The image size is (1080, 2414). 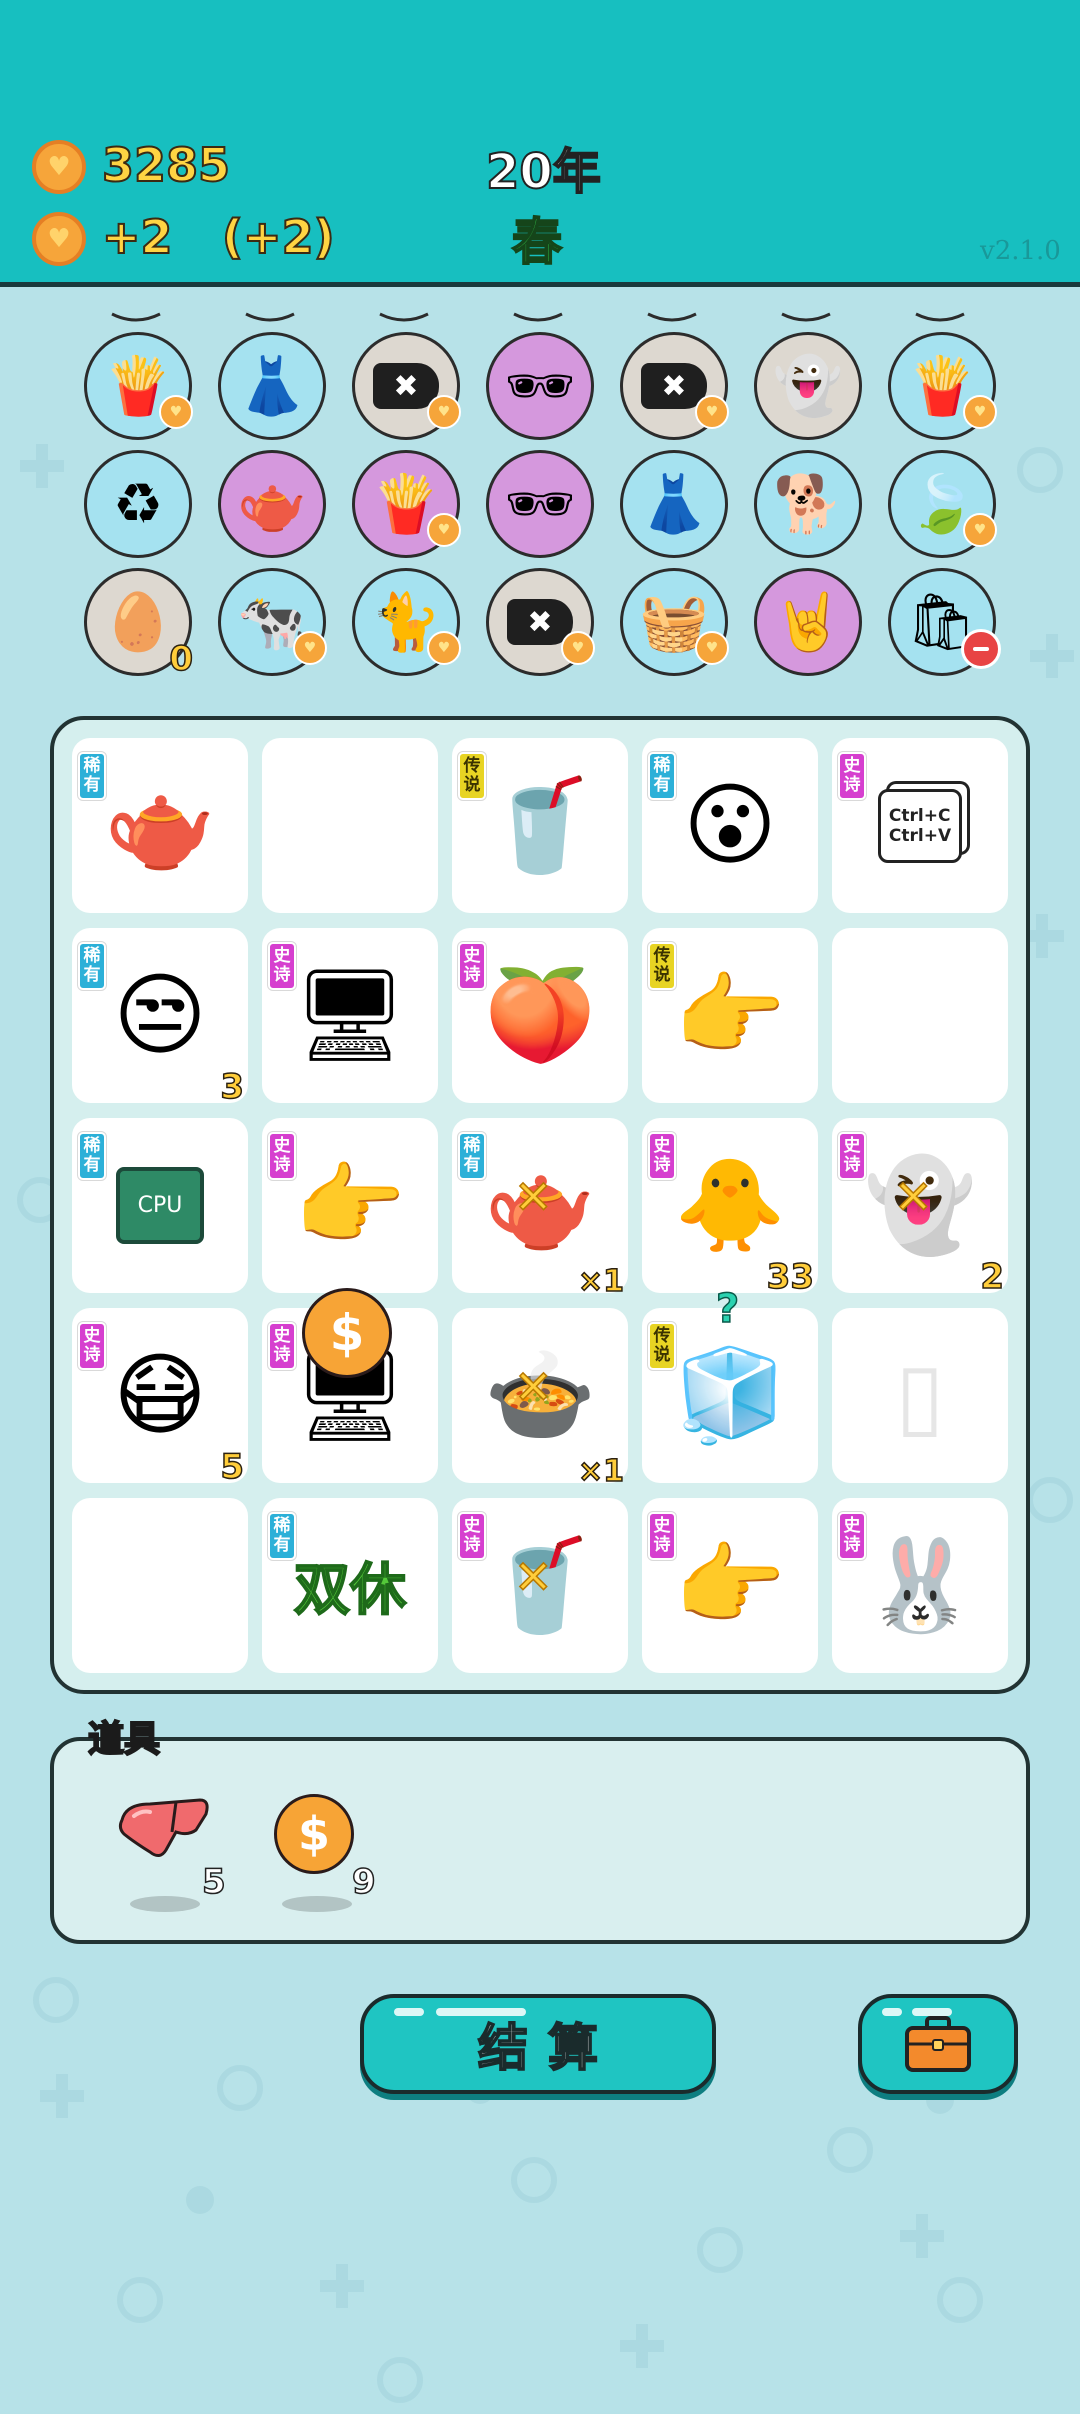 What do you see at coordinates (363, 1882) in the screenshot?
I see `coin-count: 9` at bounding box center [363, 1882].